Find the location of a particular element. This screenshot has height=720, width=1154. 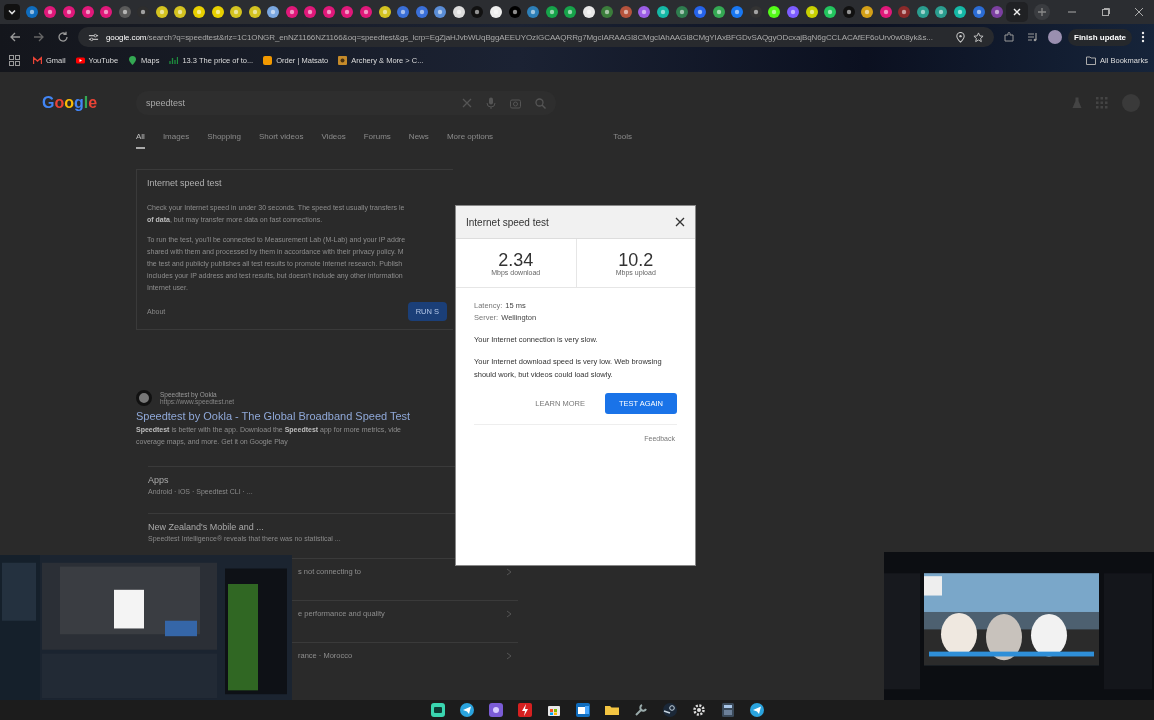

search-tab: All is located at coordinates (140, 140).